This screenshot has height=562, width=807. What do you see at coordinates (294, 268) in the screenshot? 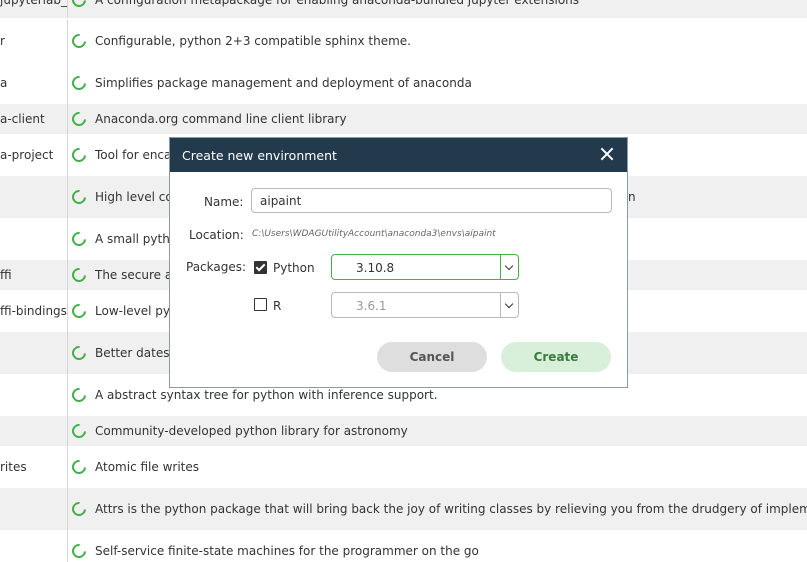
I see `python-label: Python` at bounding box center [294, 268].